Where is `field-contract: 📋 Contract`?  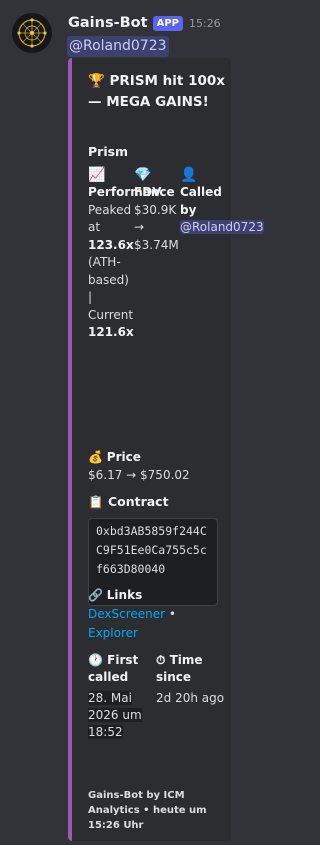
field-contract: 📋 Contract is located at coordinates (128, 502).